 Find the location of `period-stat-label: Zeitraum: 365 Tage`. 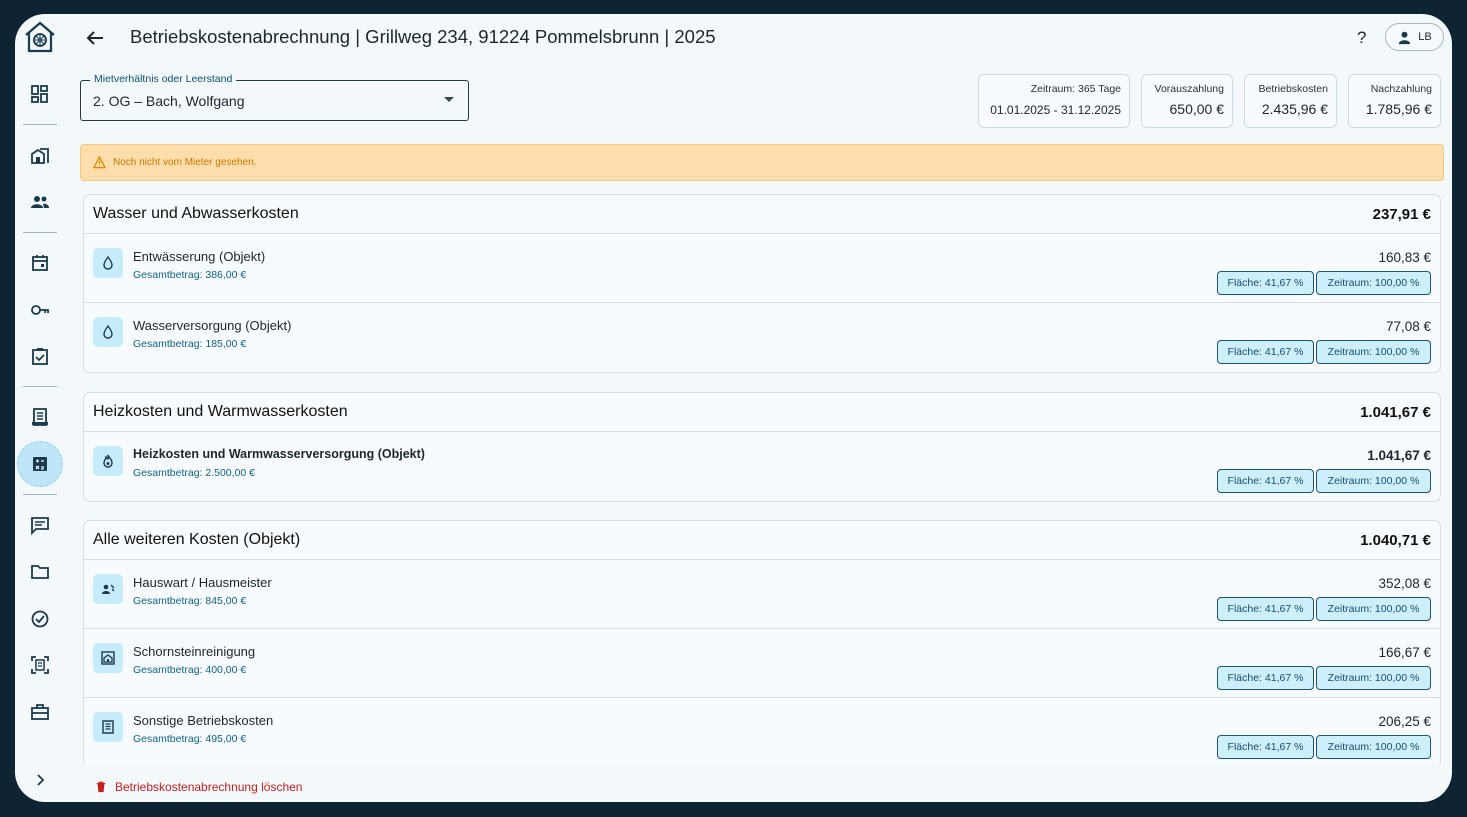

period-stat-label: Zeitraum: 365 Tage is located at coordinates (1075, 89).